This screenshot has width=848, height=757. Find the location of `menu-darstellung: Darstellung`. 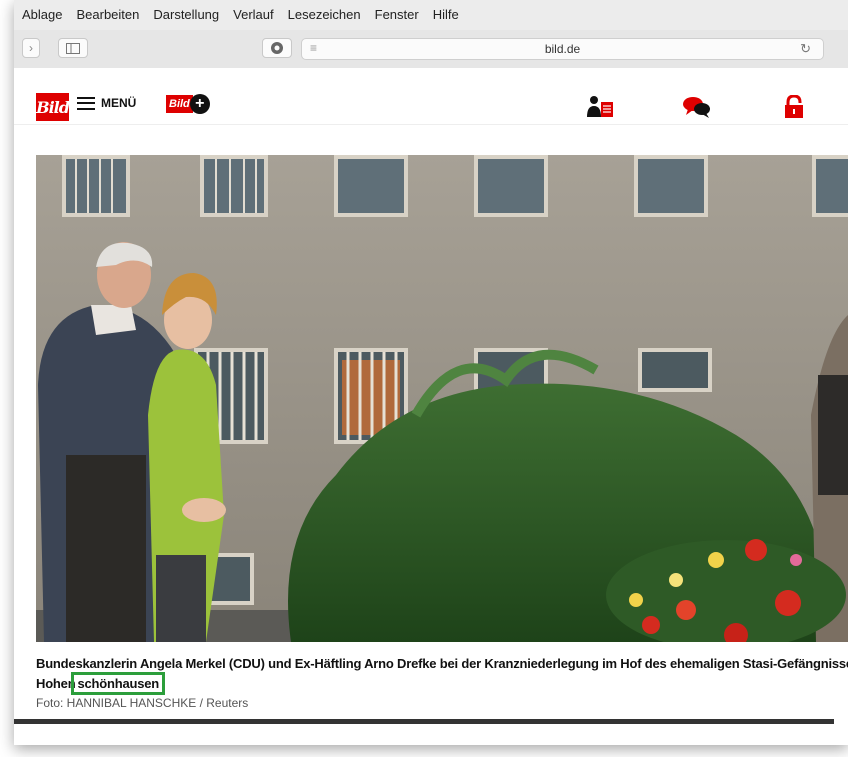

menu-darstellung: Darstellung is located at coordinates (186, 15).